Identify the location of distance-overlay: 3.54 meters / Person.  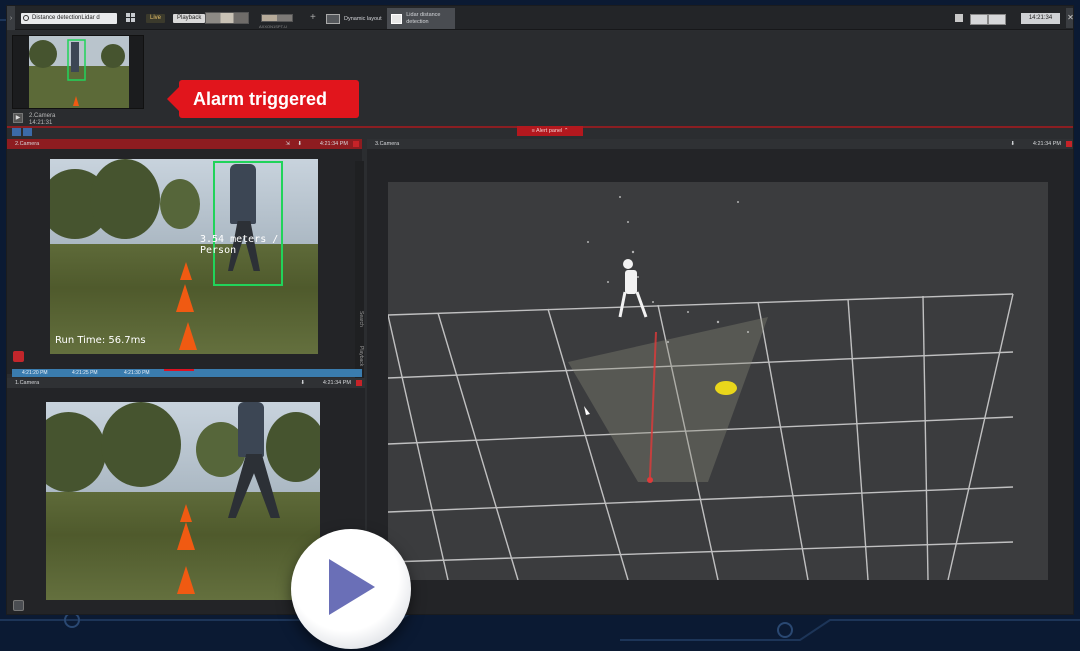
(239, 245).